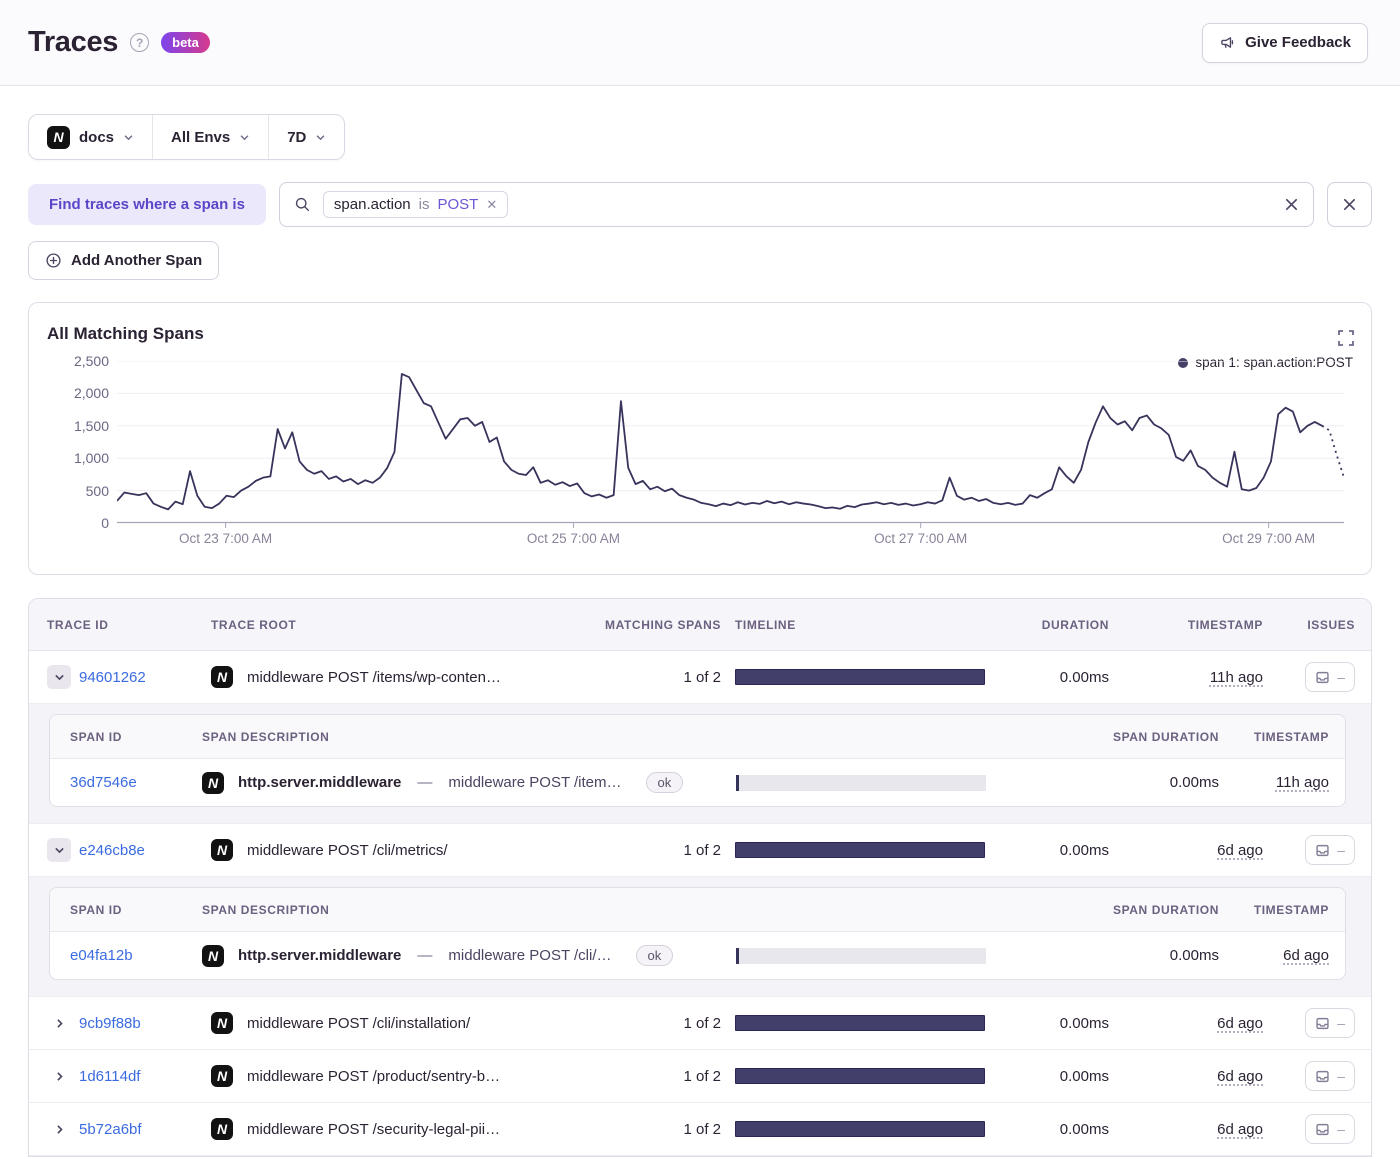 This screenshot has width=1400, height=1159. I want to click on trace-id-link: e246cb8e, so click(112, 850).